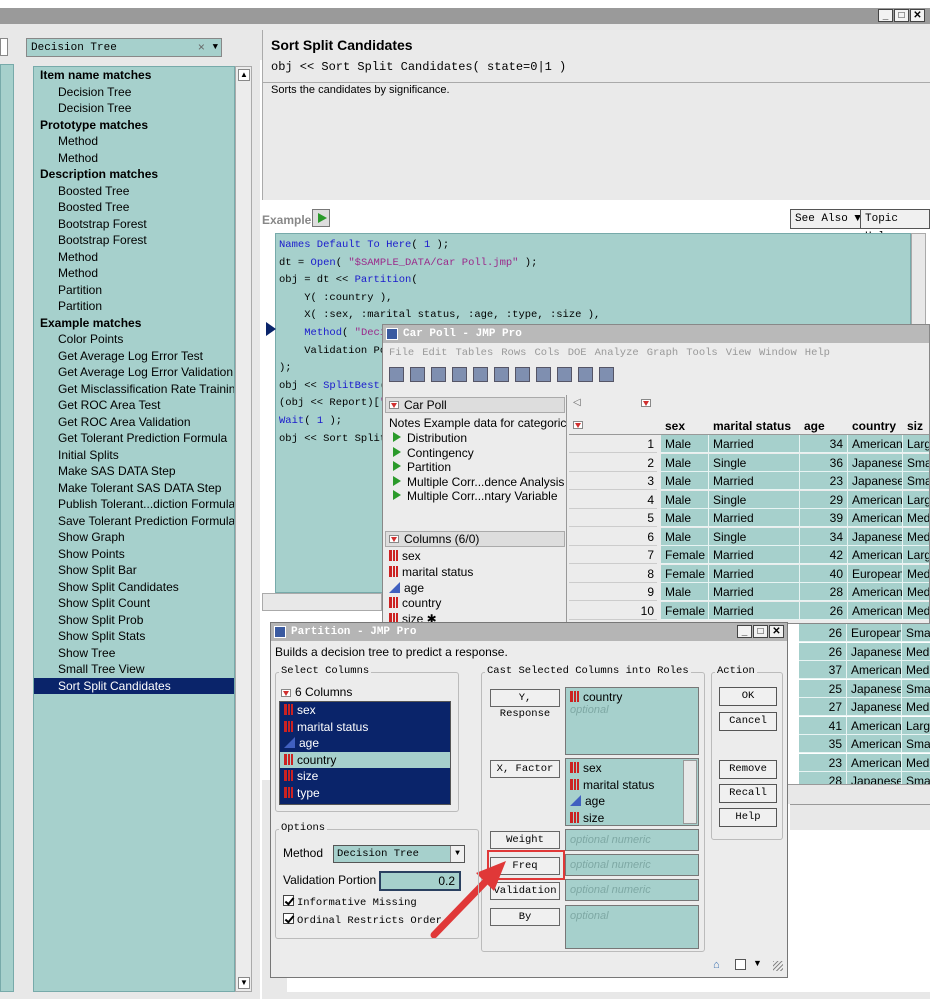 The image size is (930, 999). I want to click on table-cell: 28, so click(824, 592).